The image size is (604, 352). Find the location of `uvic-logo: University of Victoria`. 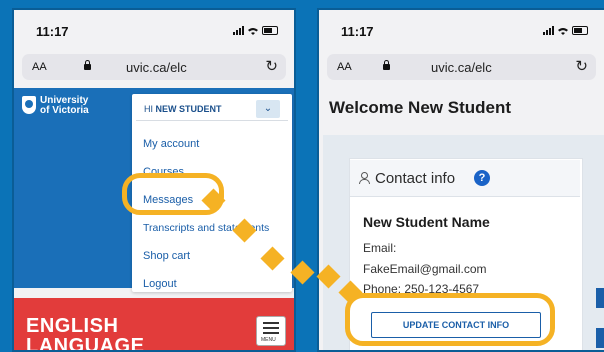

uvic-logo: University of Victoria is located at coordinates (55, 106).